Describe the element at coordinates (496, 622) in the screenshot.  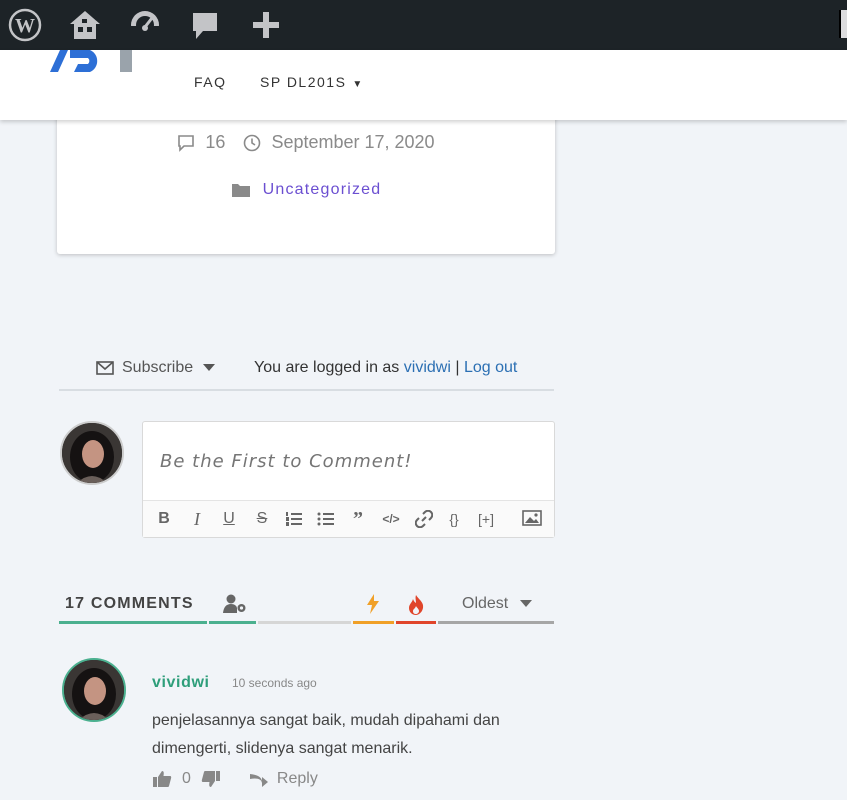
I see `tab-underline-sort` at that location.